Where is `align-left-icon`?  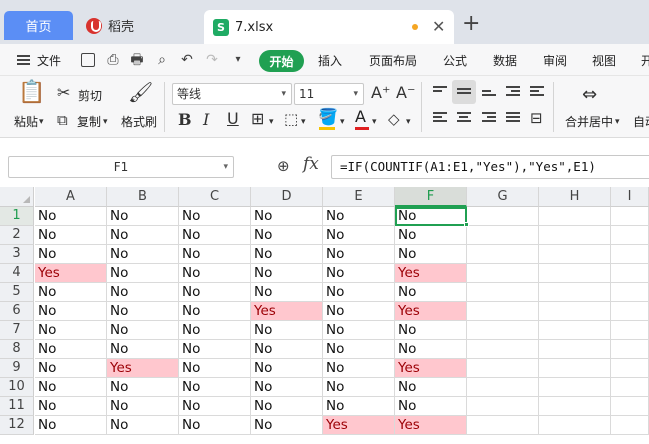
align-left-icon is located at coordinates (440, 118).